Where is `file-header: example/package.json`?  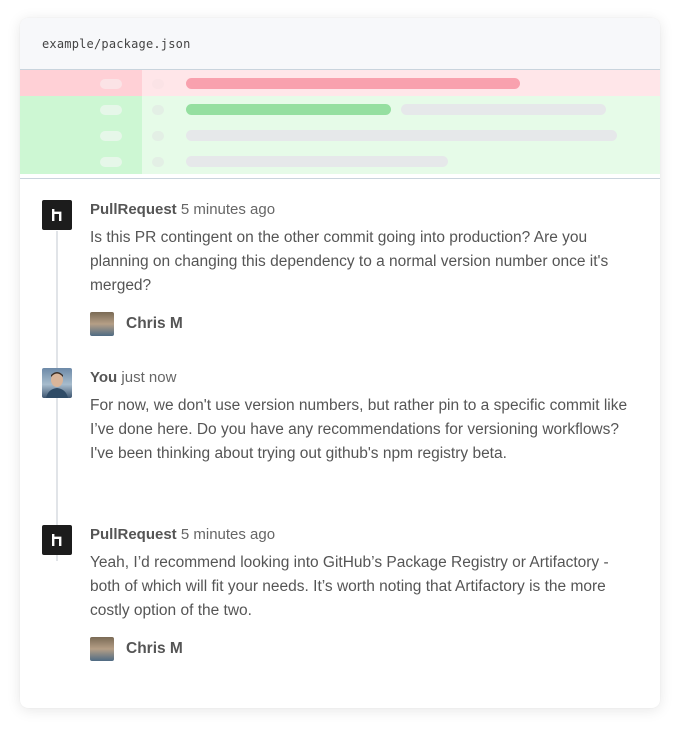 file-header: example/package.json is located at coordinates (340, 44).